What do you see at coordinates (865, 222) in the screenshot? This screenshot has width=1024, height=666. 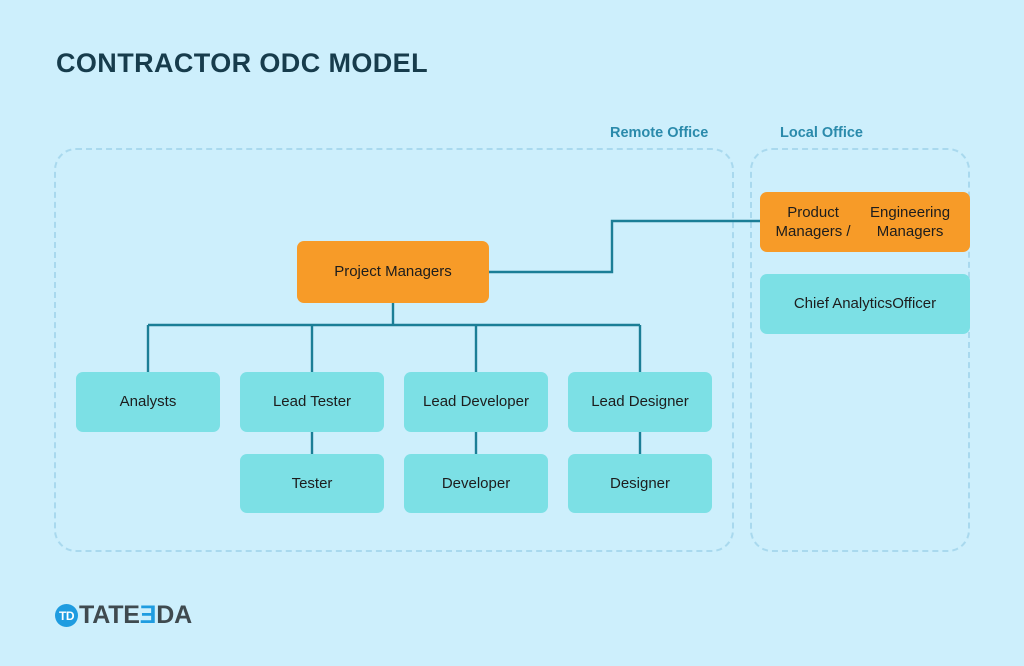 I see `node-product-managers-engineering-managers: Product Managers / Engineering Managers` at bounding box center [865, 222].